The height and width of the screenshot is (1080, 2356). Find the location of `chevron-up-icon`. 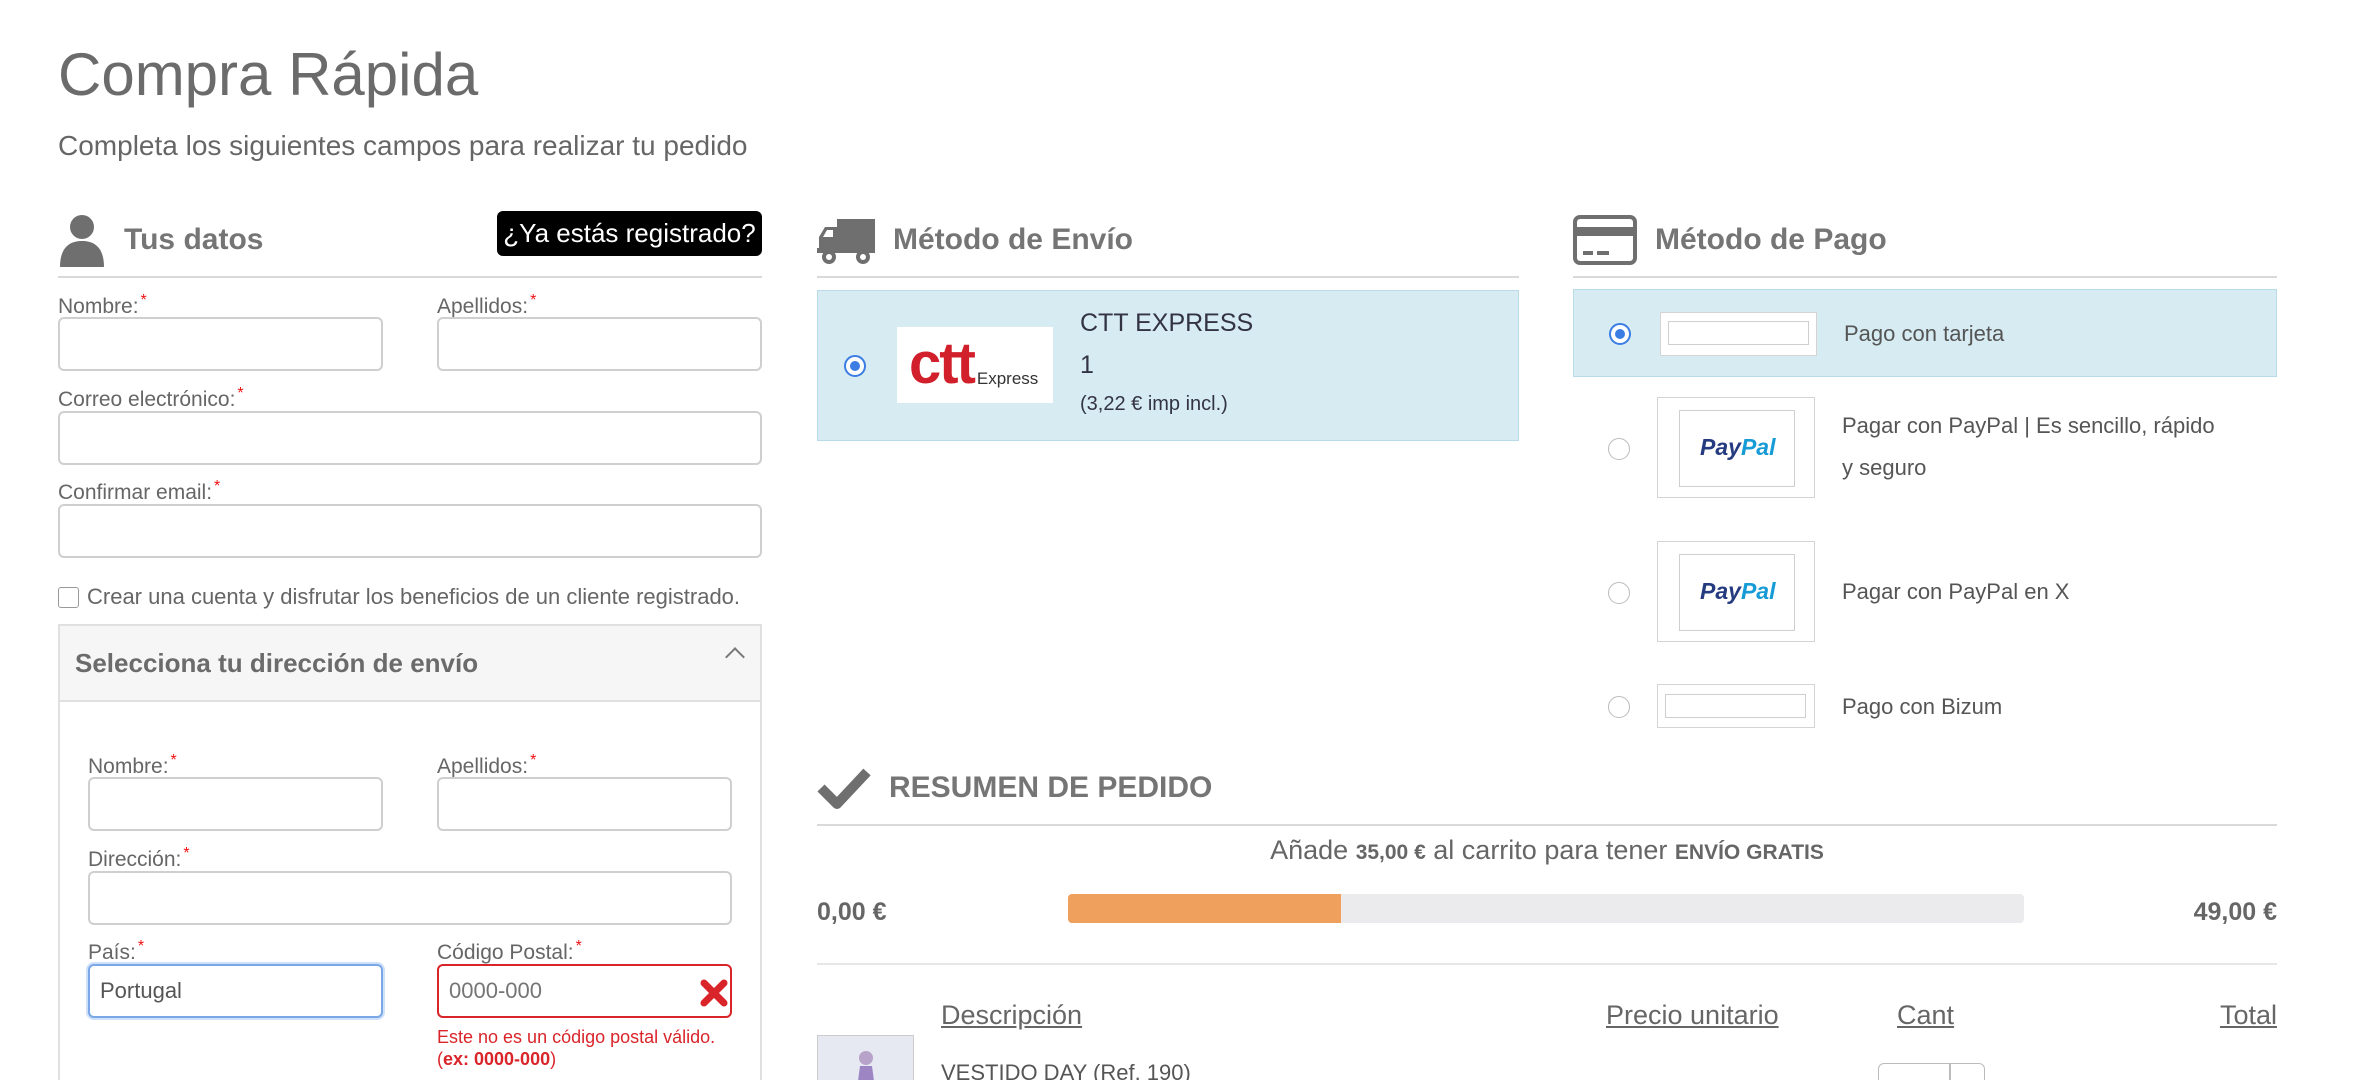

chevron-up-icon is located at coordinates (735, 657).